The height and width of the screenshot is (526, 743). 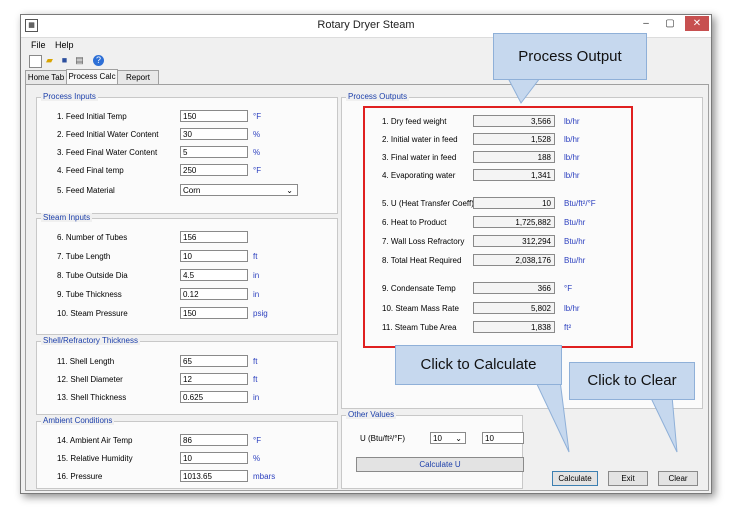 What do you see at coordinates (552, 416) in the screenshot?
I see `calculate-arrow` at bounding box center [552, 416].